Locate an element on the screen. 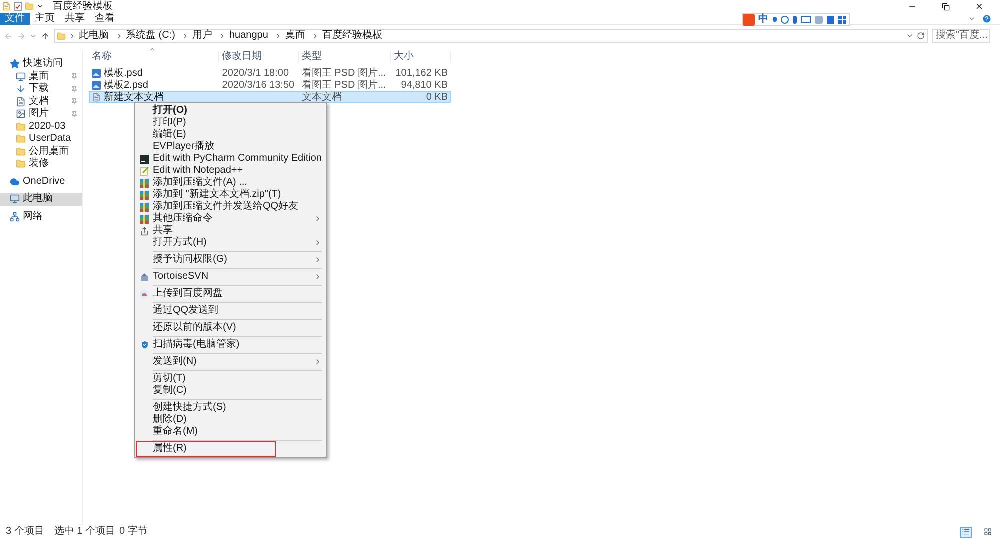  menu-item: Edit with PyCharm Community Edition is located at coordinates (230, 159).